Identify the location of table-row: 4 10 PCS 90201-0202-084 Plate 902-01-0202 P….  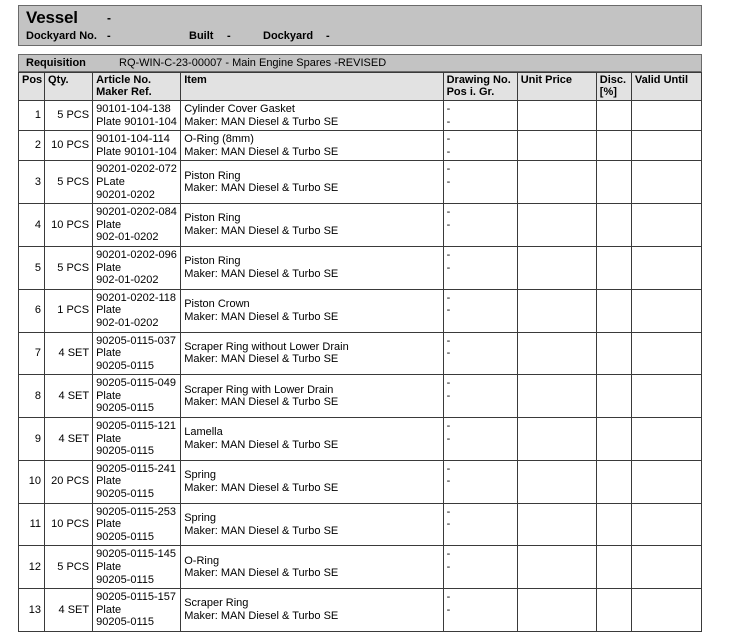
(360, 225).